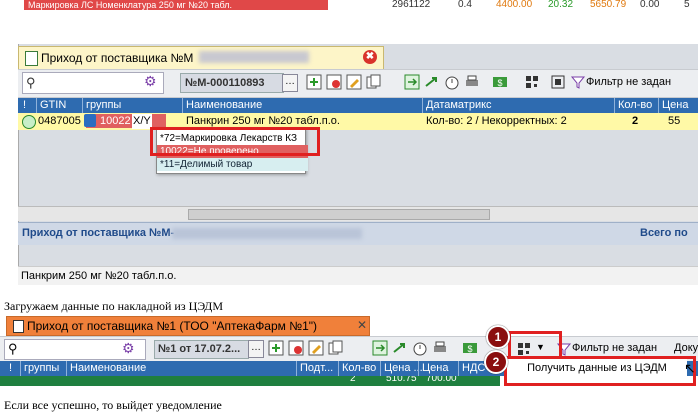  I want to click on highlight-frame, so click(235, 141).